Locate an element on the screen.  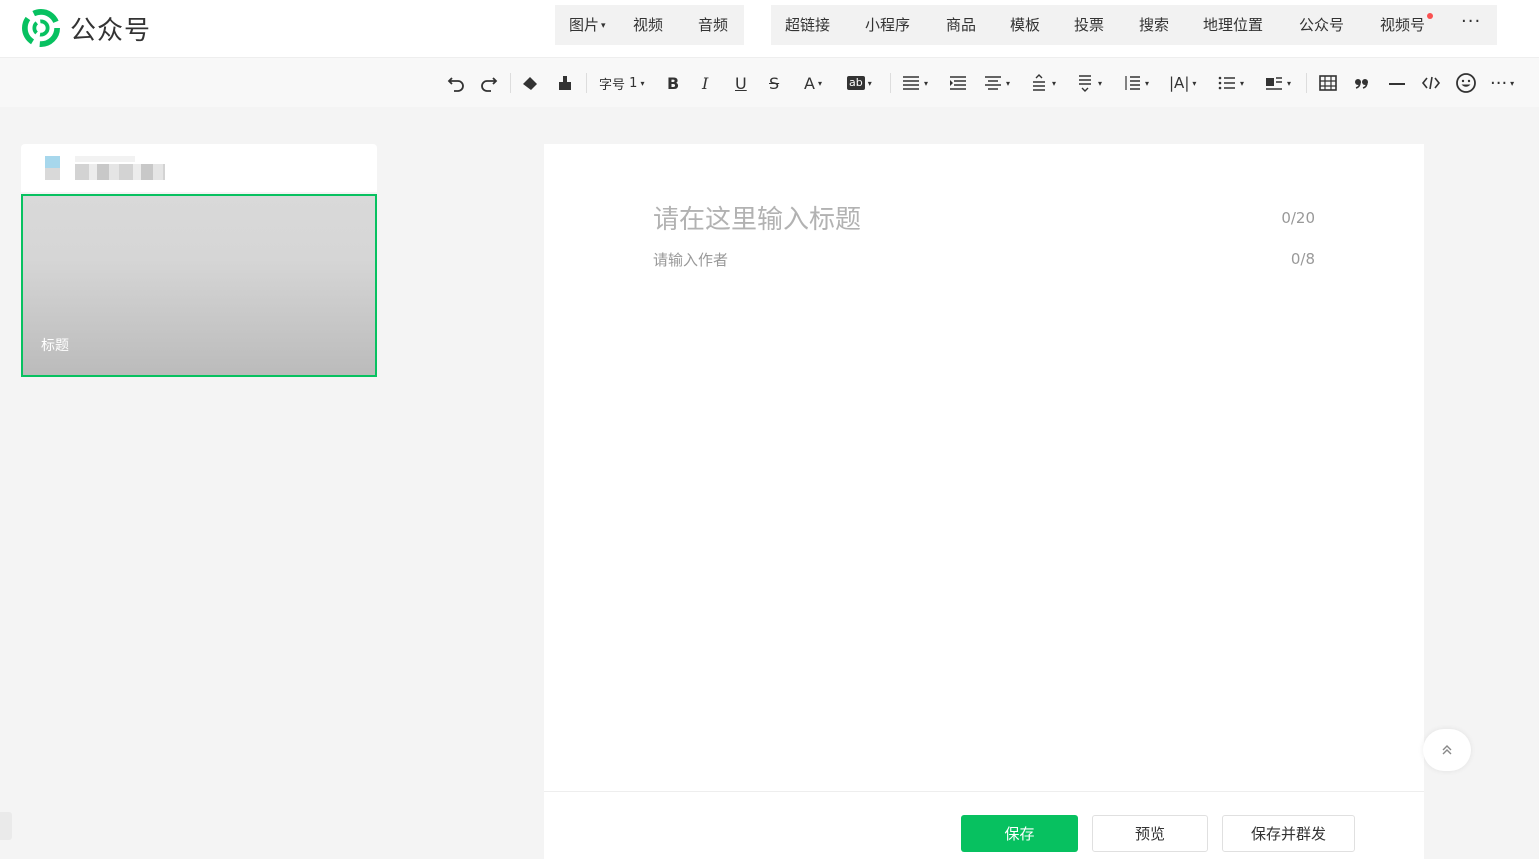
wechat-official-account-logo-icon is located at coordinates (41, 28).